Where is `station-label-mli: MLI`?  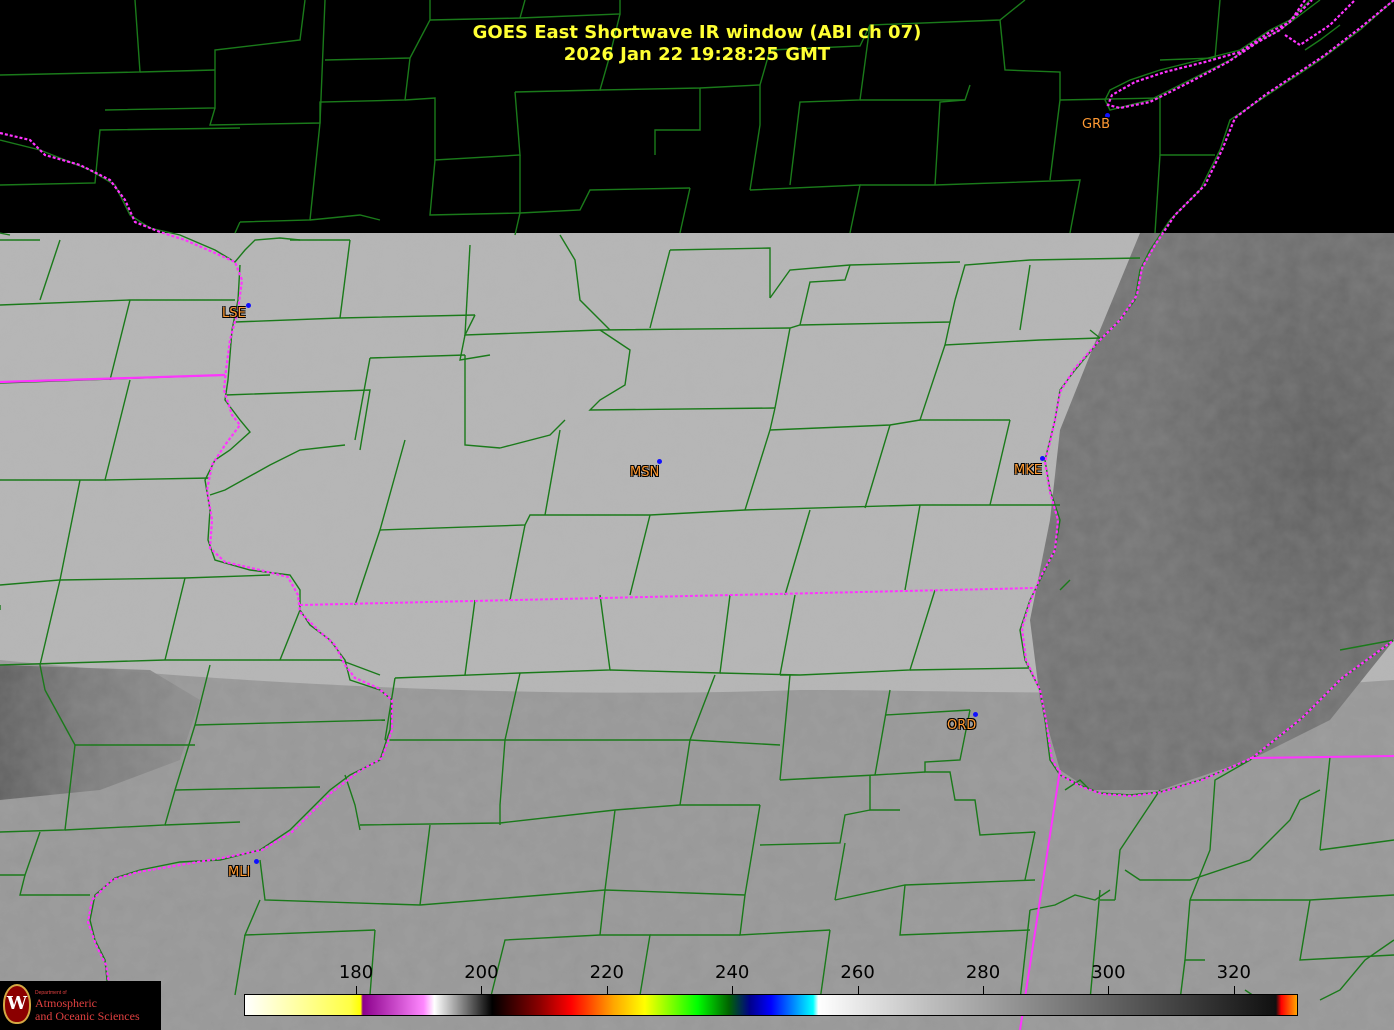 station-label-mli: MLI is located at coordinates (239, 872).